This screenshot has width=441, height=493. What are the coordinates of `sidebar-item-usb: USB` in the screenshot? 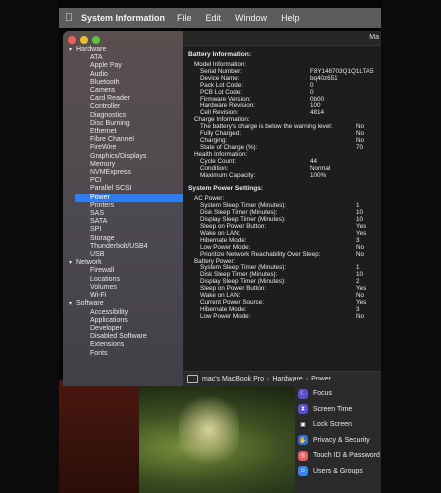 It's located at (126, 255).